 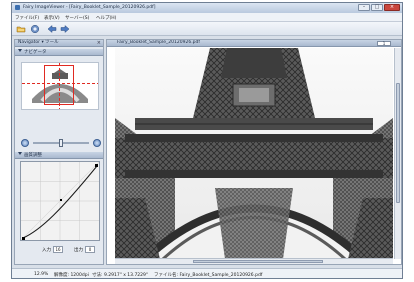 I want to click on status-size: 寸法: 9.2917" x 13.7229", so click(x=120, y=275).